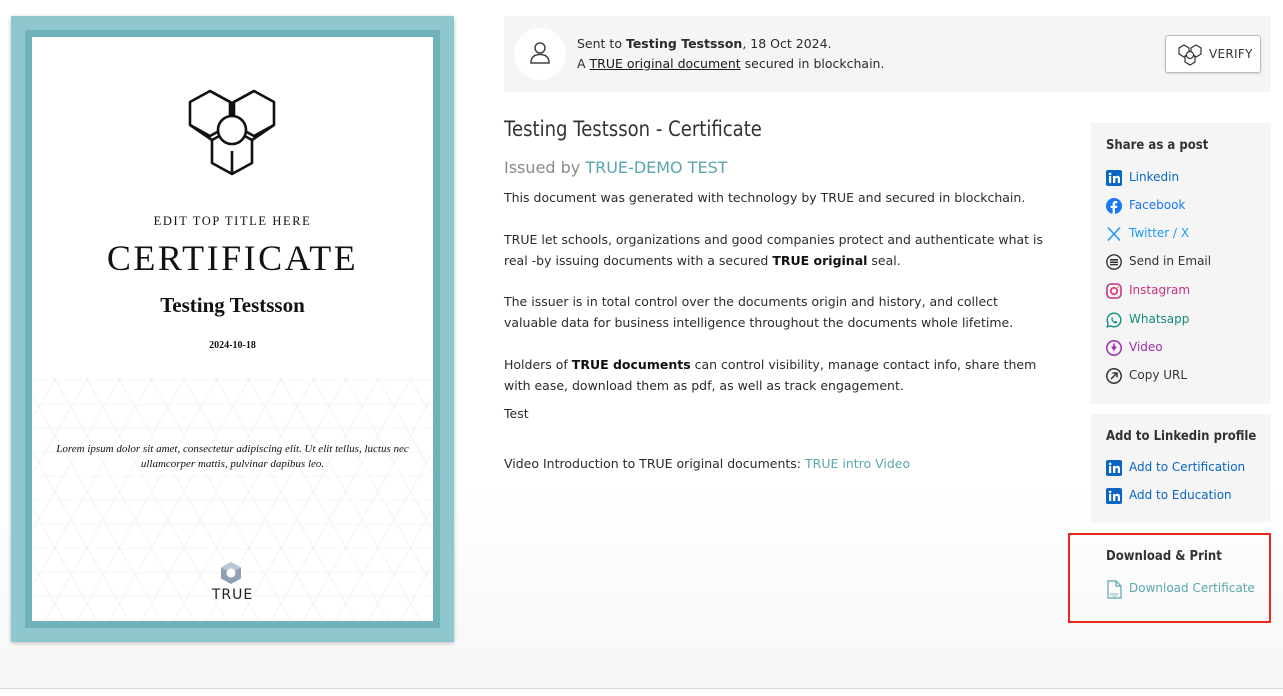 The height and width of the screenshot is (696, 1283). Describe the element at coordinates (1186, 179) in the screenshot. I see `share-linkedin: Linkedin` at that location.